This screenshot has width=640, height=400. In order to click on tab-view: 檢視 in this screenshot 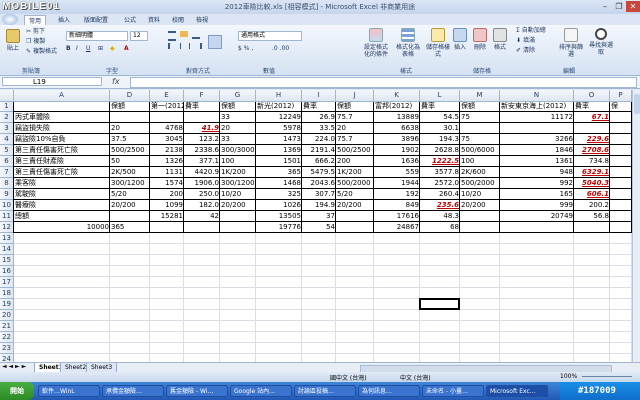, I will do `click(202, 19)`.